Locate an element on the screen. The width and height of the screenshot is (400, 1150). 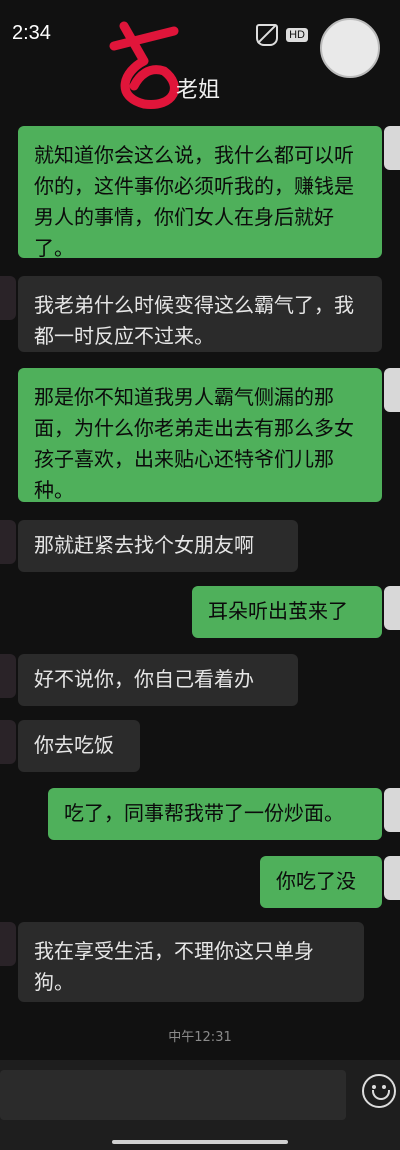
mute-icon is located at coordinates (267, 35).